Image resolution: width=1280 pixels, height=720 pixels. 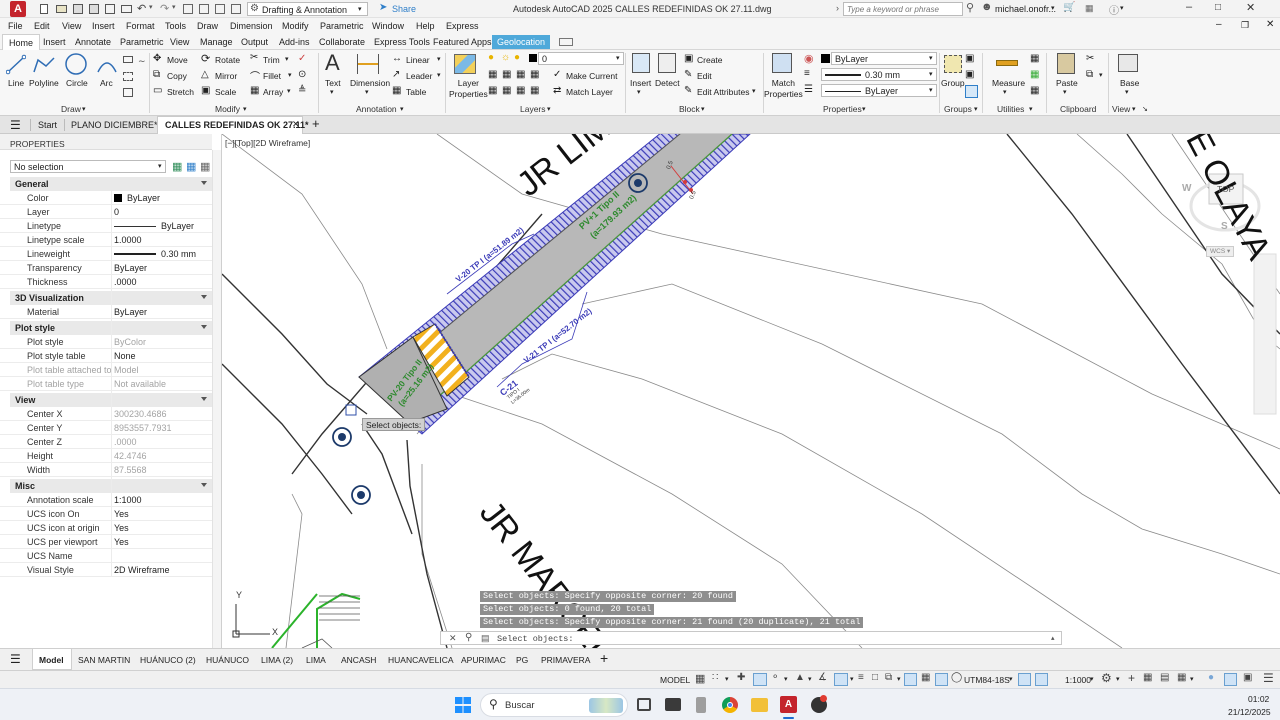 What do you see at coordinates (1101, 75) in the screenshot?
I see `copy-clip-dropdown-icon: ▾` at bounding box center [1101, 75].